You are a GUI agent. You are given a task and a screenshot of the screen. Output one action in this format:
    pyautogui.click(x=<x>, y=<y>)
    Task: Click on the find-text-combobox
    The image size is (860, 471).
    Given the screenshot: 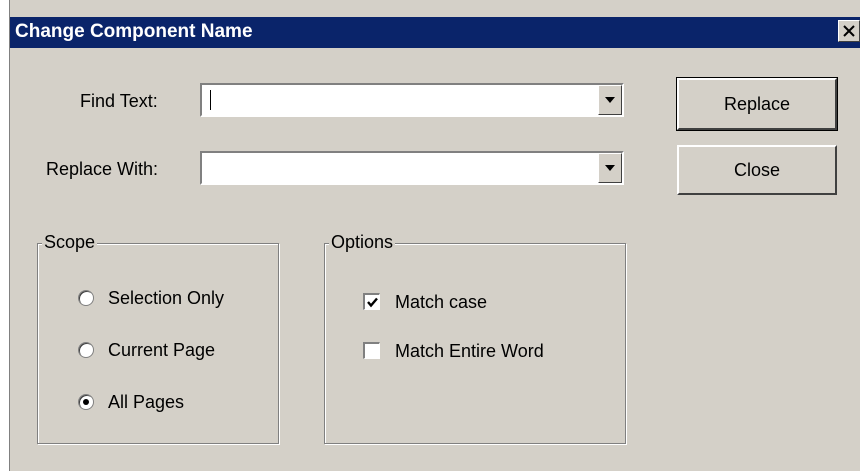 What is the action you would take?
    pyautogui.click(x=412, y=100)
    